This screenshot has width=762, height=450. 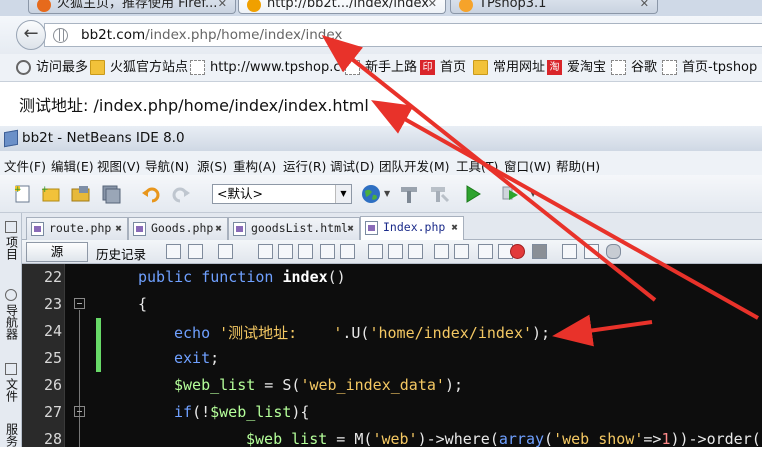 What do you see at coordinates (151, 194) in the screenshot?
I see `undo-icon` at bounding box center [151, 194].